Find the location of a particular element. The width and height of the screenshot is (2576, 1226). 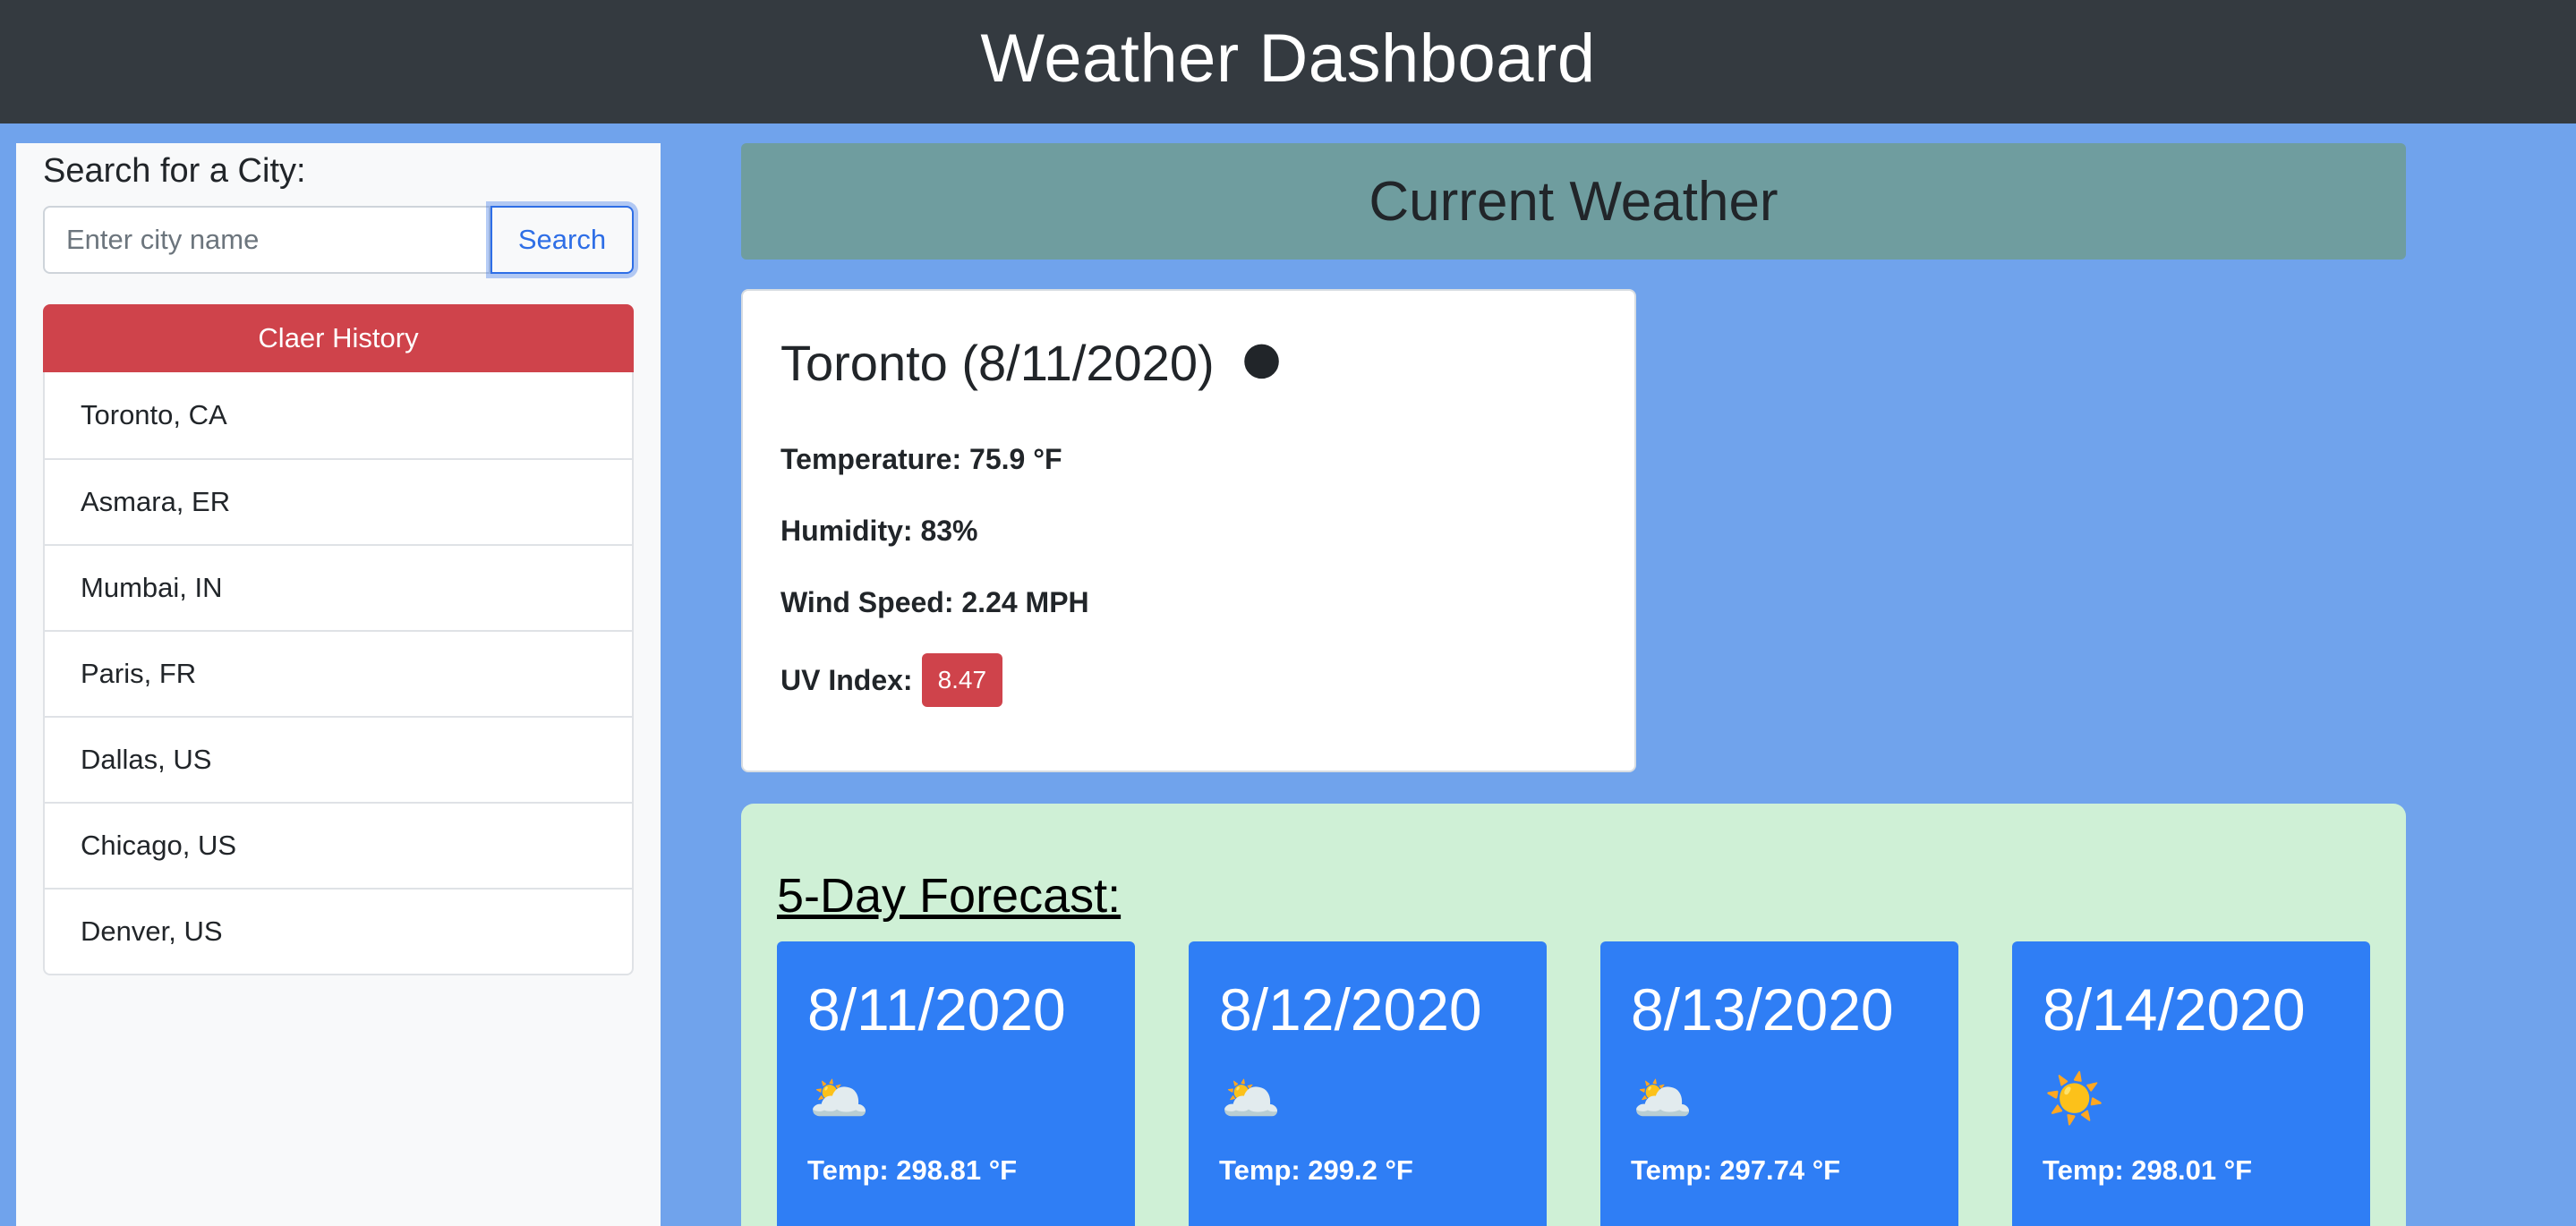

city-title-row: Toronto (8/11/2020) 🌑 is located at coordinates (1031, 363).